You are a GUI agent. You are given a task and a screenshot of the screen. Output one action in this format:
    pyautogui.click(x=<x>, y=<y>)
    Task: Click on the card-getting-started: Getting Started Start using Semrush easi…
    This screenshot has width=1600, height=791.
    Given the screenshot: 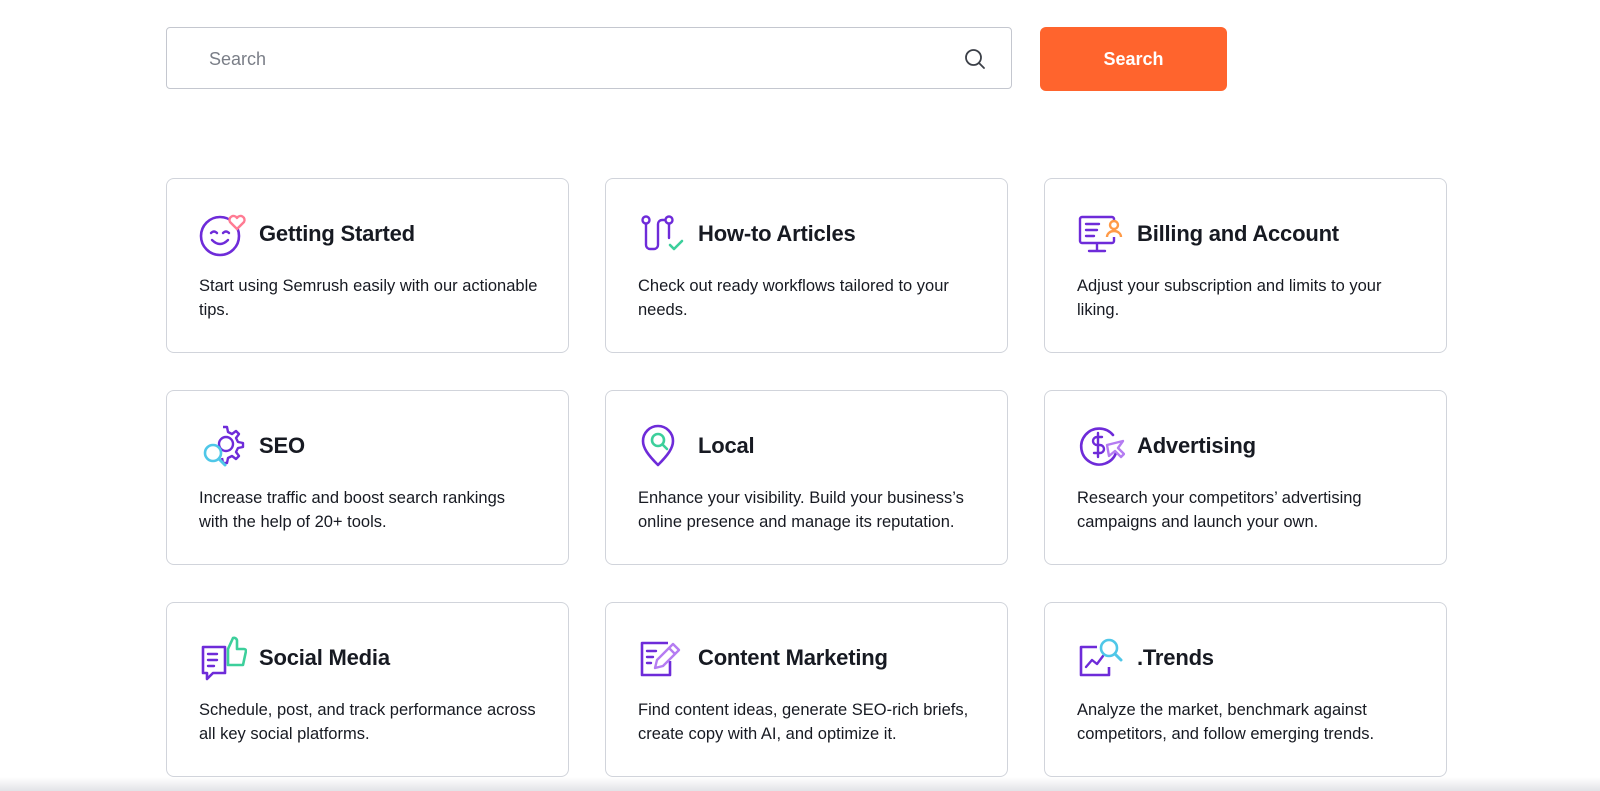 What is the action you would take?
    pyautogui.click(x=367, y=265)
    